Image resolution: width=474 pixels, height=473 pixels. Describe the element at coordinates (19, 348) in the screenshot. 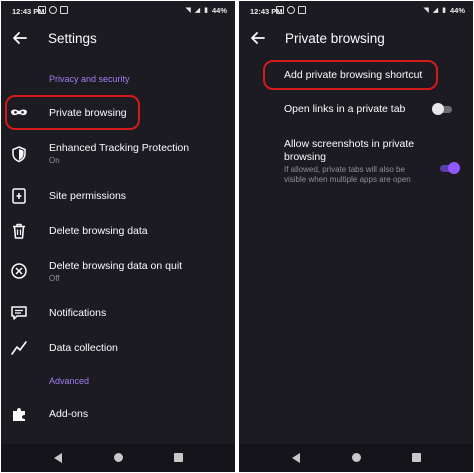

I see `chart-line-icon` at that location.